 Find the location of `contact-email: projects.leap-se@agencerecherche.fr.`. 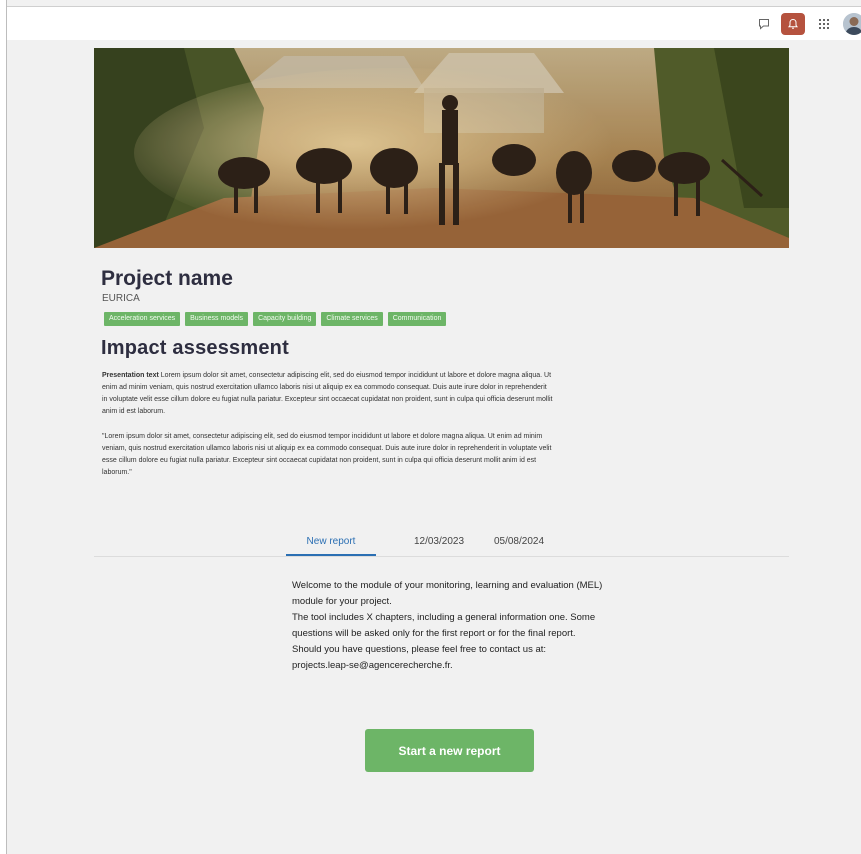

contact-email: projects.leap-se@agencerecherche.fr. is located at coordinates (462, 666).